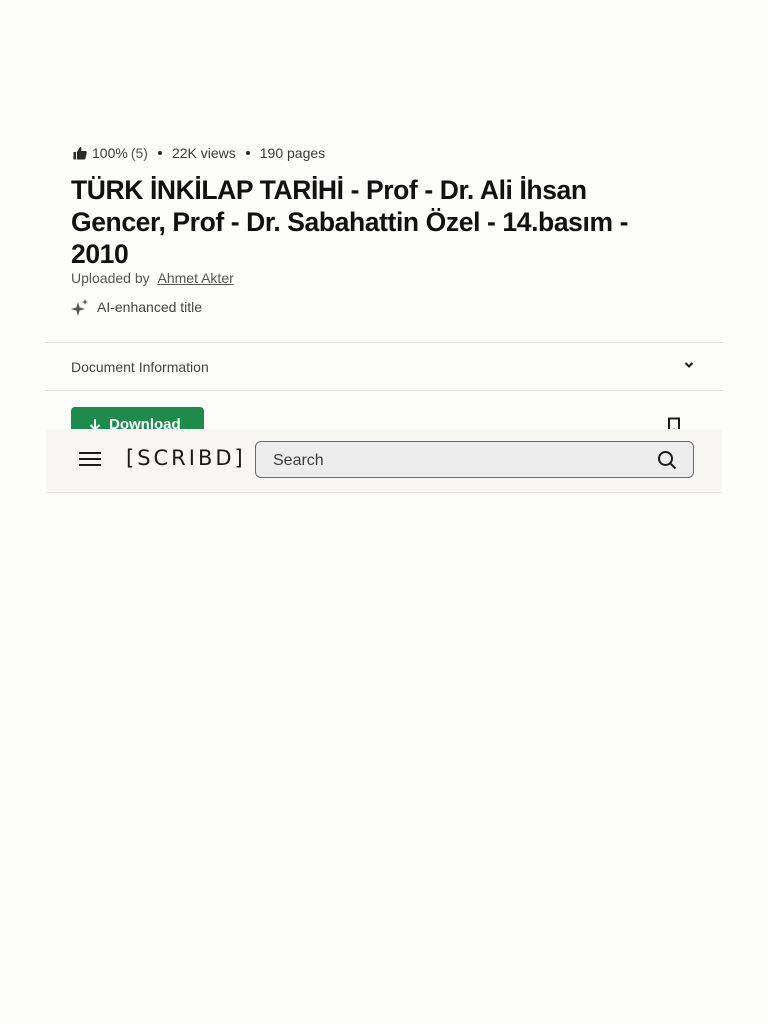  What do you see at coordinates (196, 278) in the screenshot?
I see `uploader-link: Ahmet Akter` at bounding box center [196, 278].